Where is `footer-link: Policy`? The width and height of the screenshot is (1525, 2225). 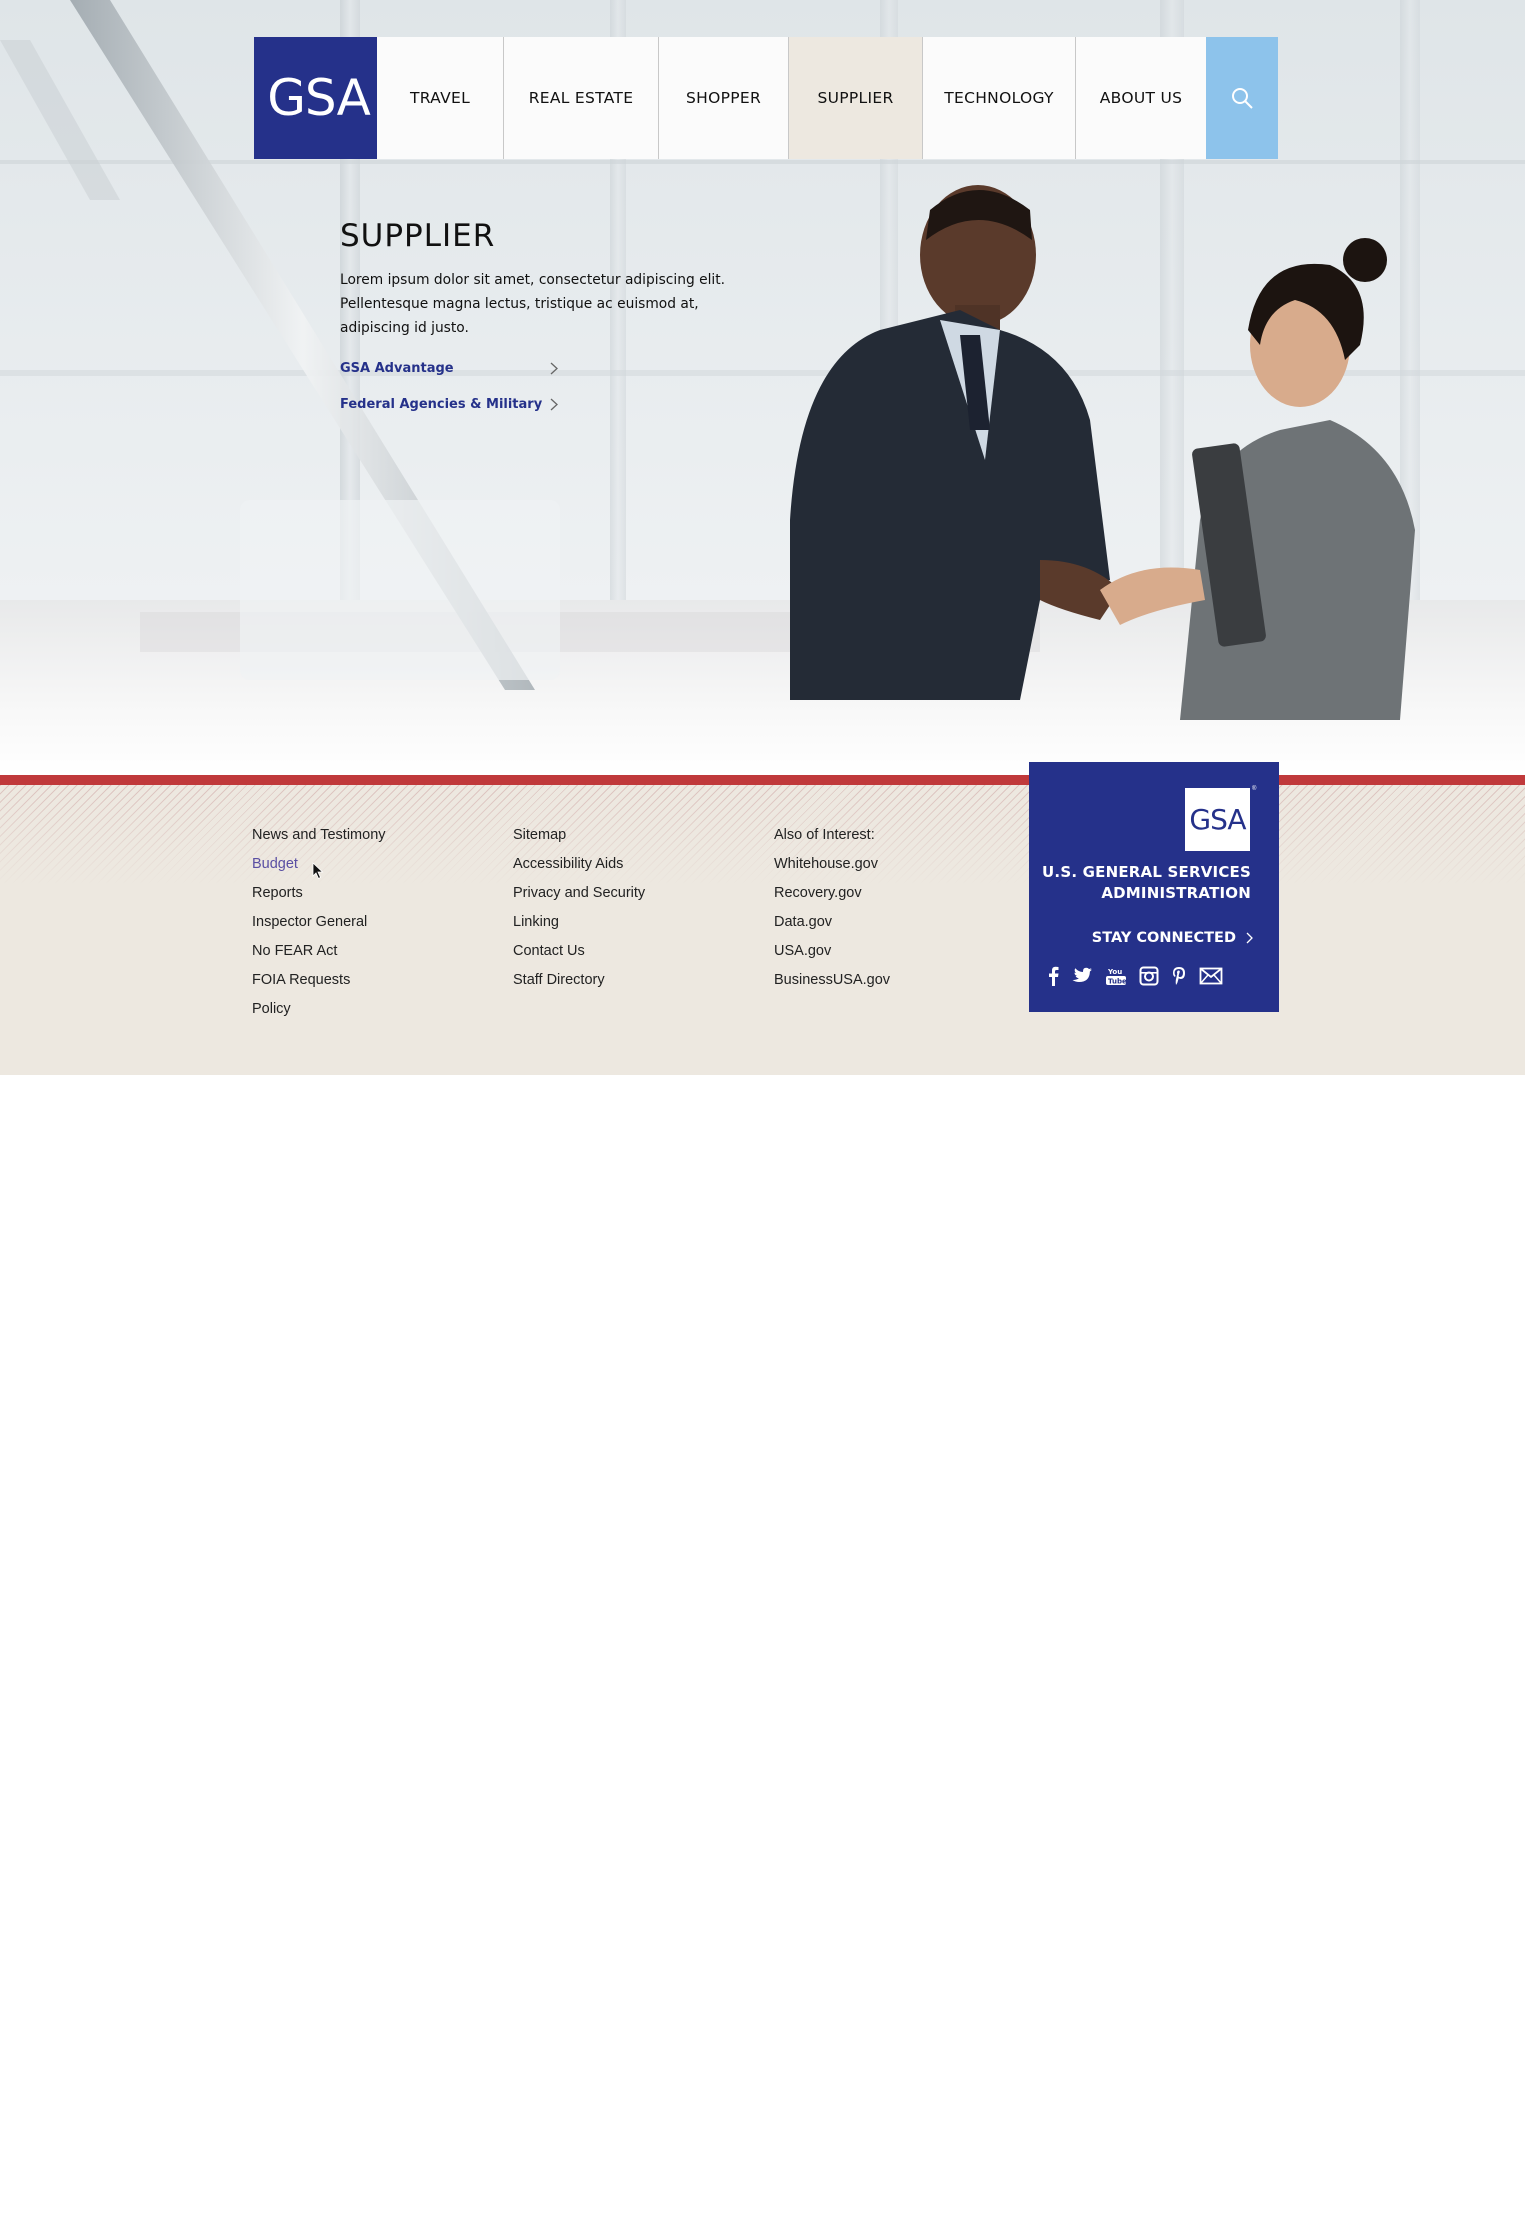 footer-link: Policy is located at coordinates (319, 1015).